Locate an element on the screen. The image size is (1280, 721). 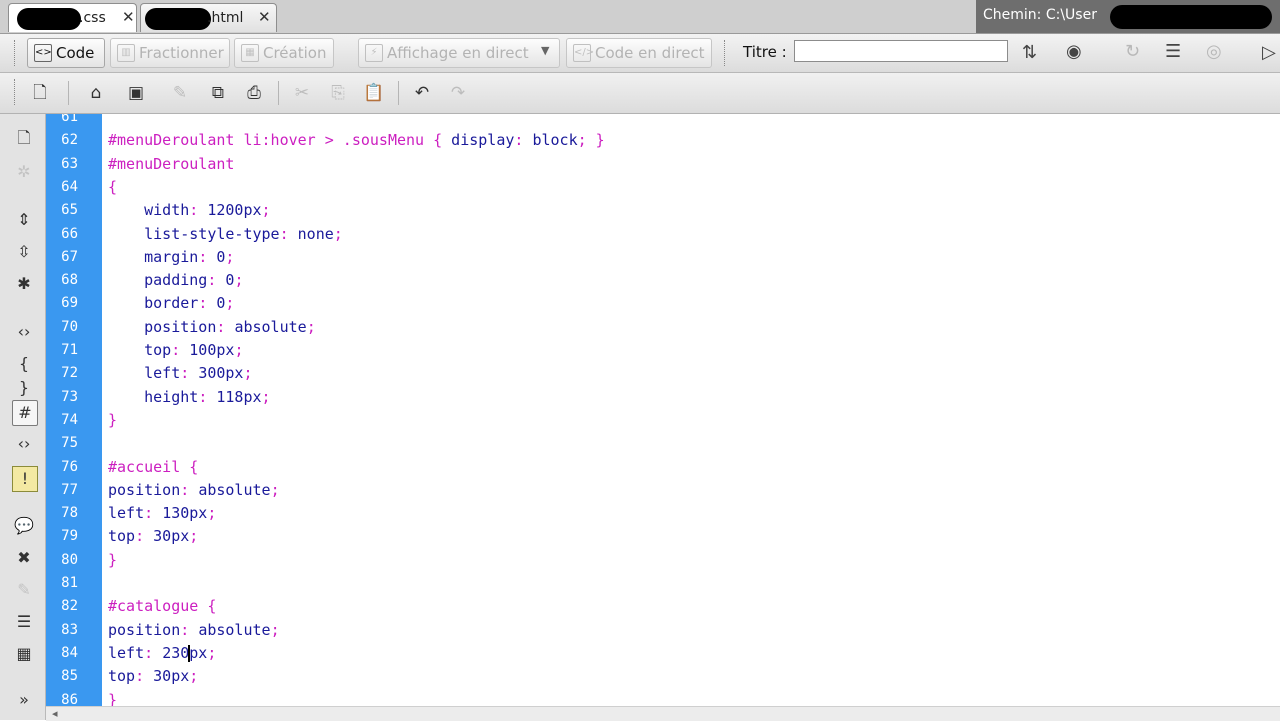
chevron-down-icon: ▼ is located at coordinates (545, 50).